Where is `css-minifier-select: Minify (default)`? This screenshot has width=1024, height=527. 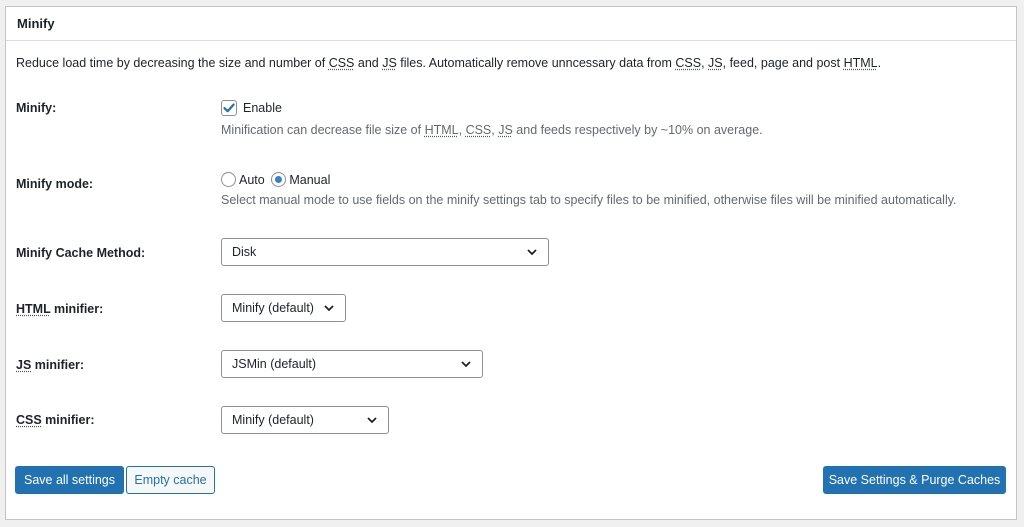 css-minifier-select: Minify (default) is located at coordinates (305, 420).